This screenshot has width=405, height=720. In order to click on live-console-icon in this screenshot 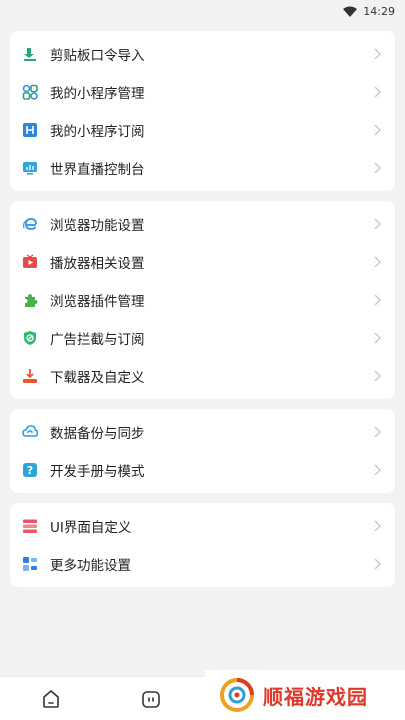, I will do `click(30, 168)`.